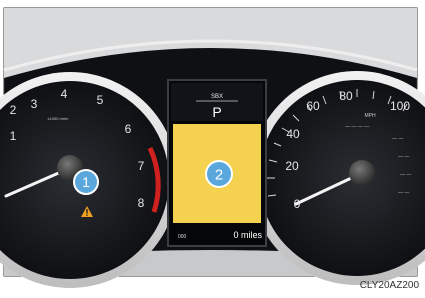  Describe the element at coordinates (13, 136) in the screenshot. I see `tachometer-tick-label: 1` at that location.